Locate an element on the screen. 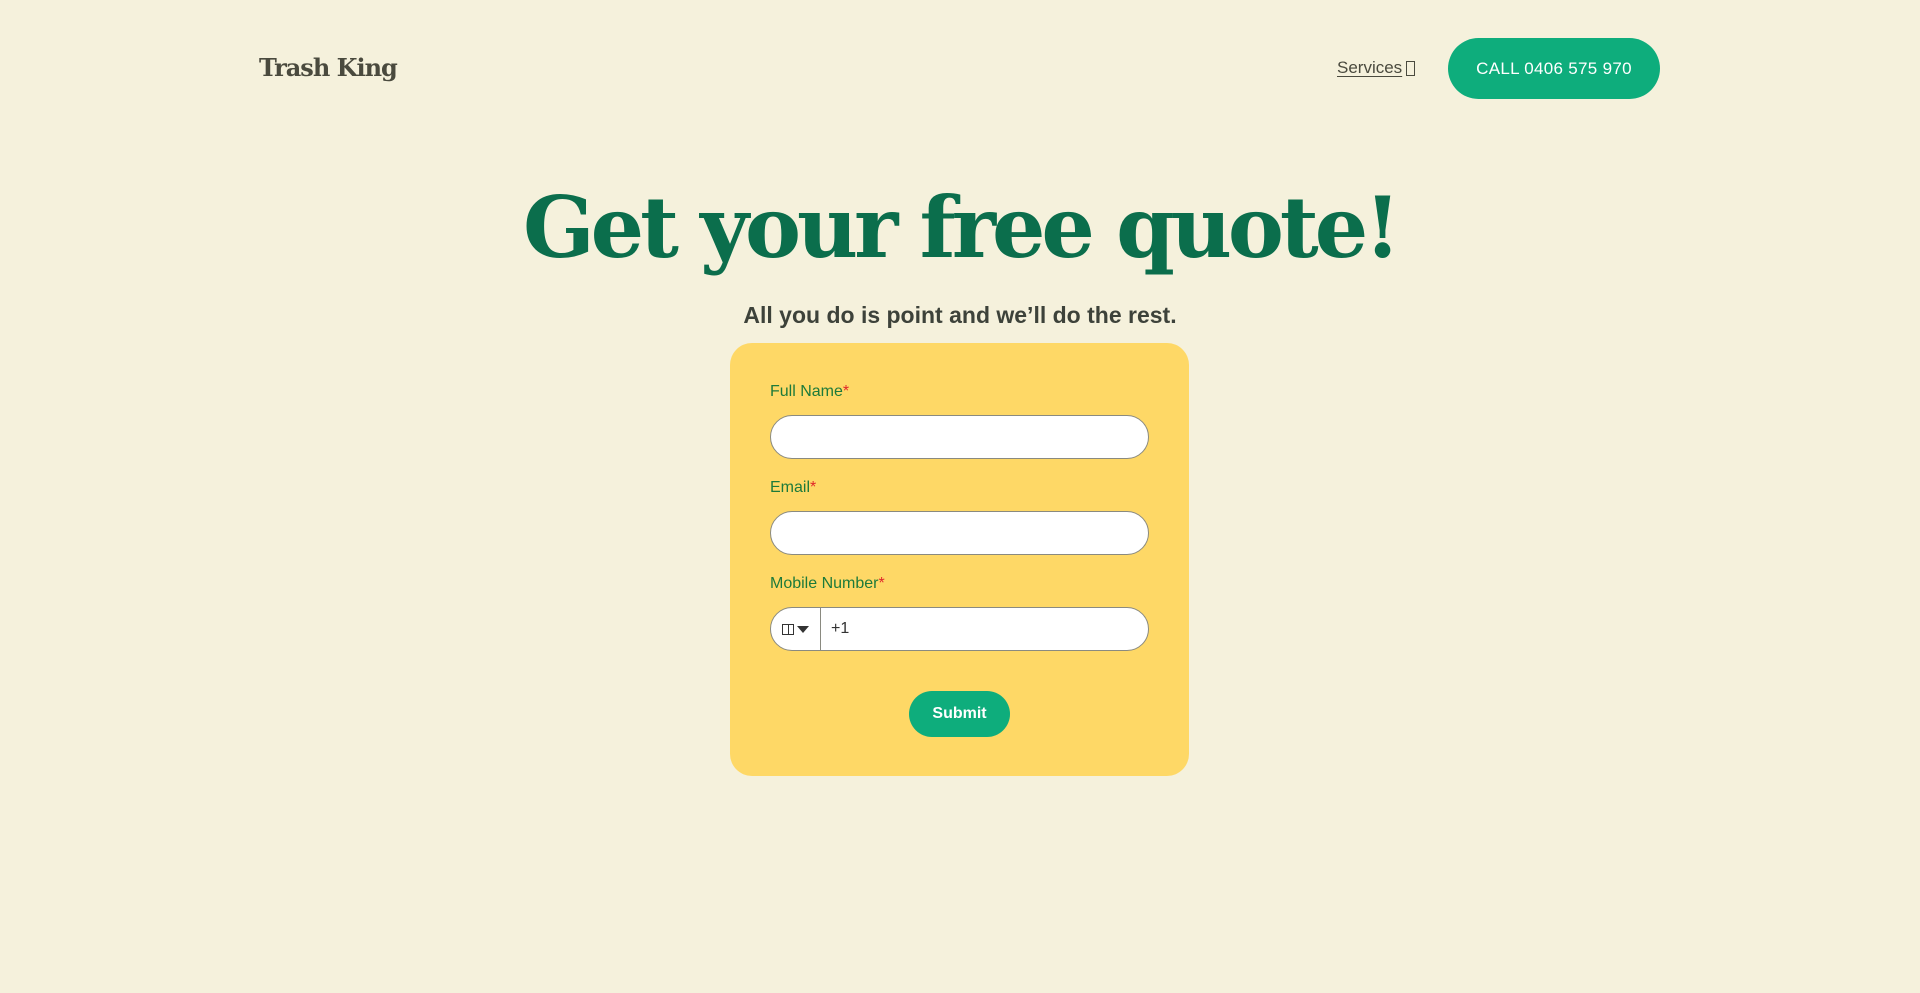 The height and width of the screenshot is (993, 1920). nav-services-link: Services is located at coordinates (1376, 68).